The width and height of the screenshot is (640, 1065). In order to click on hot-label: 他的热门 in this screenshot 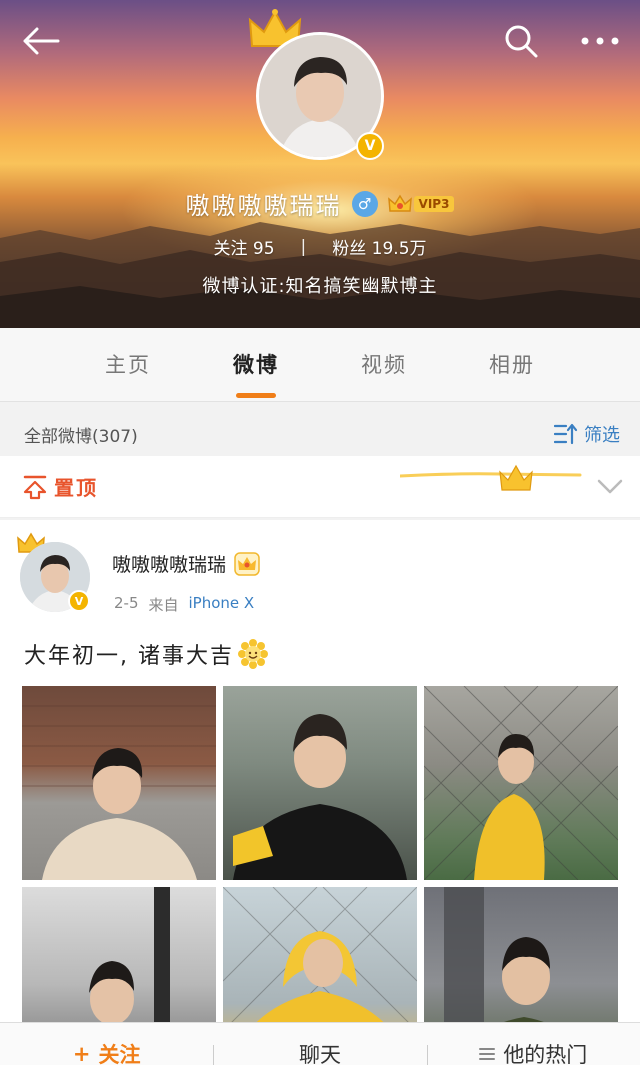, I will do `click(545, 1054)`.